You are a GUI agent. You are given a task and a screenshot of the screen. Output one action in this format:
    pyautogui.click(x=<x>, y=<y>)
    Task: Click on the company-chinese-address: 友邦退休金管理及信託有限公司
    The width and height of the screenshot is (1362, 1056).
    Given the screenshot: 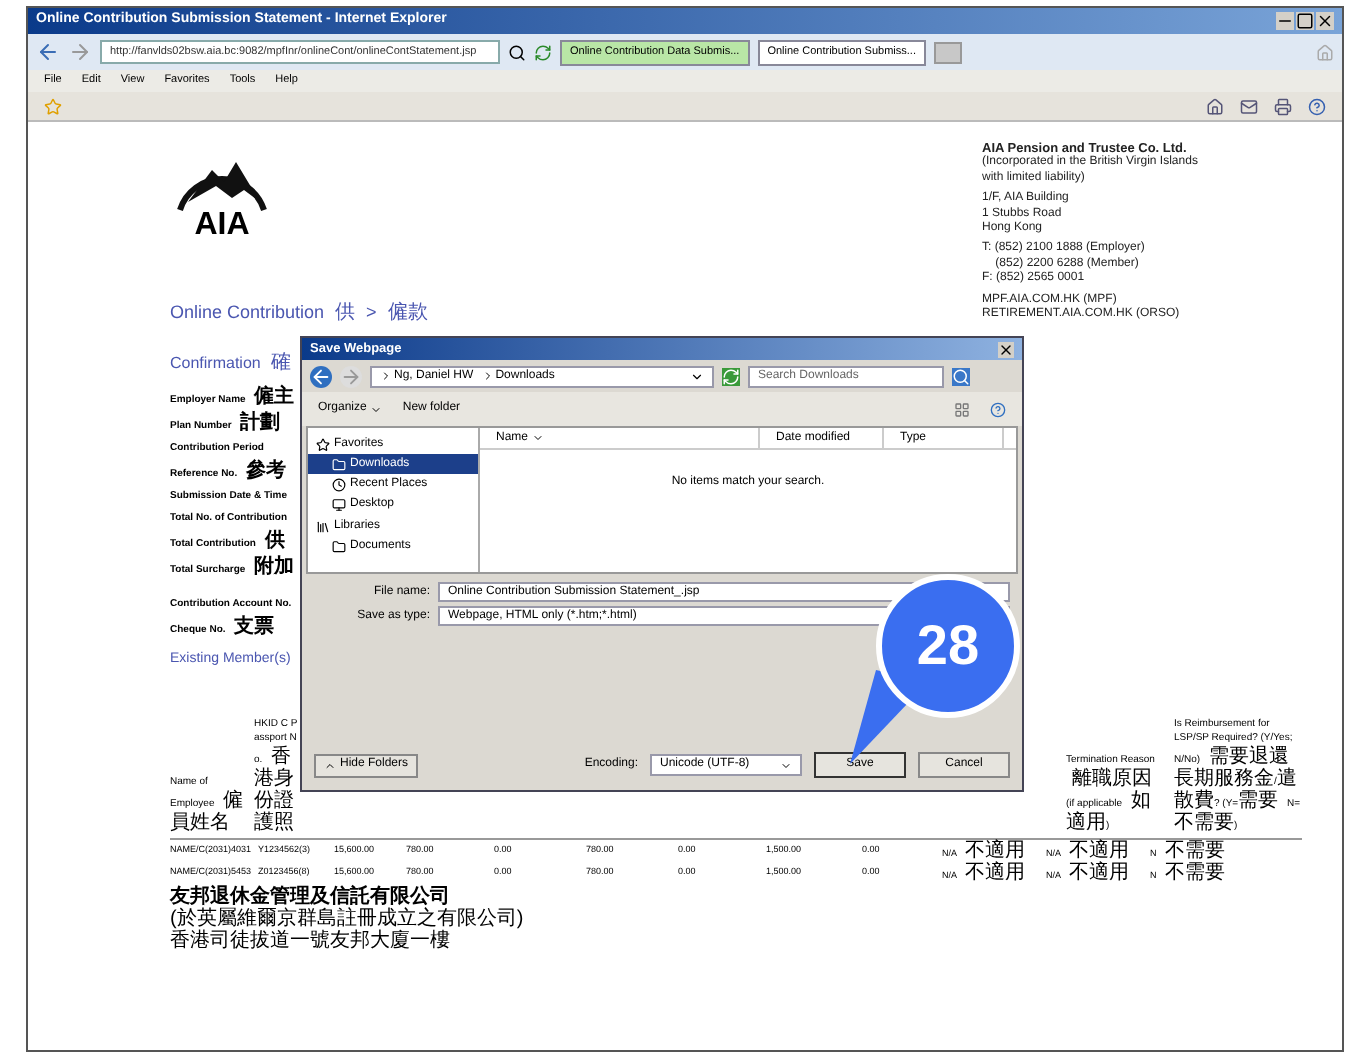 What is the action you would take?
    pyautogui.click(x=311, y=896)
    